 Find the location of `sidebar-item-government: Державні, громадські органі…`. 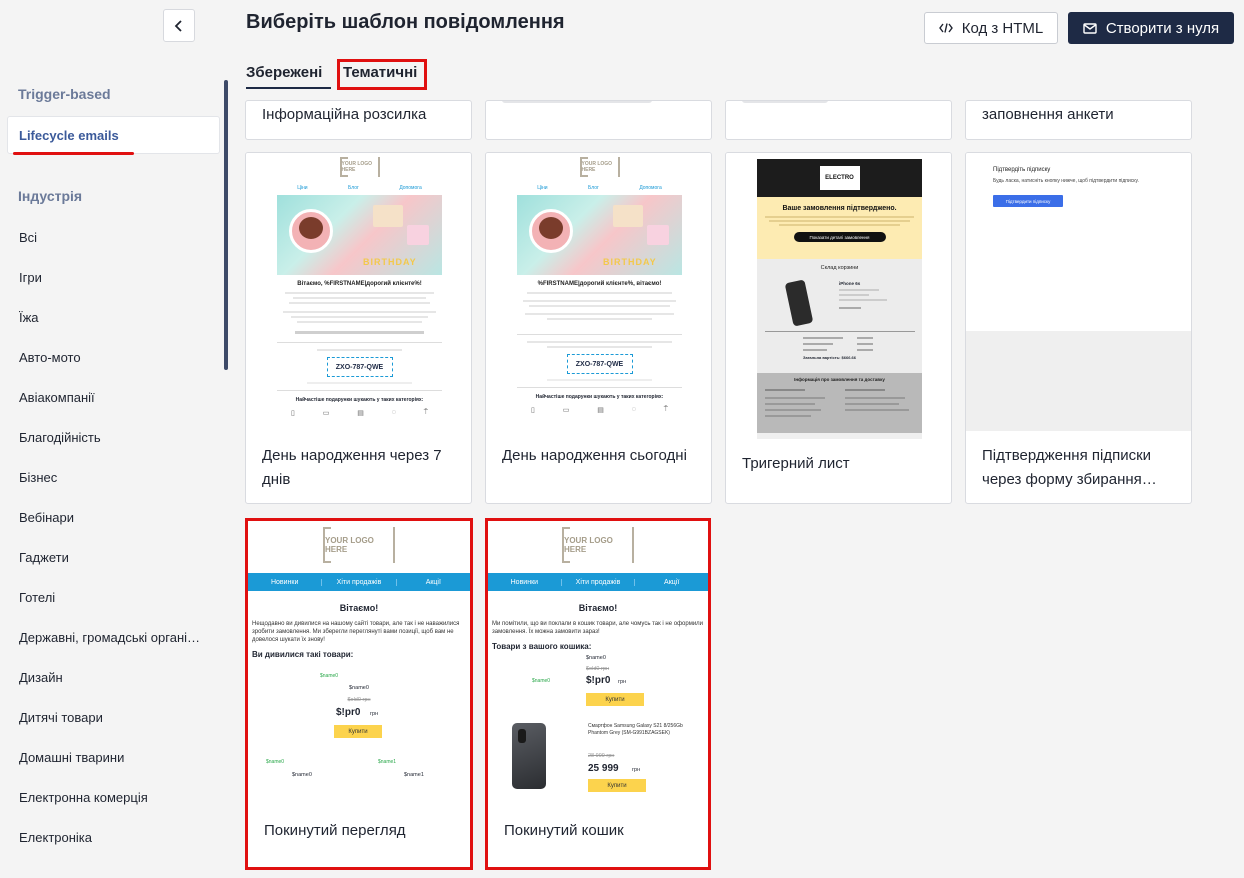

sidebar-item-government: Державні, громадські органі… is located at coordinates (109, 637).